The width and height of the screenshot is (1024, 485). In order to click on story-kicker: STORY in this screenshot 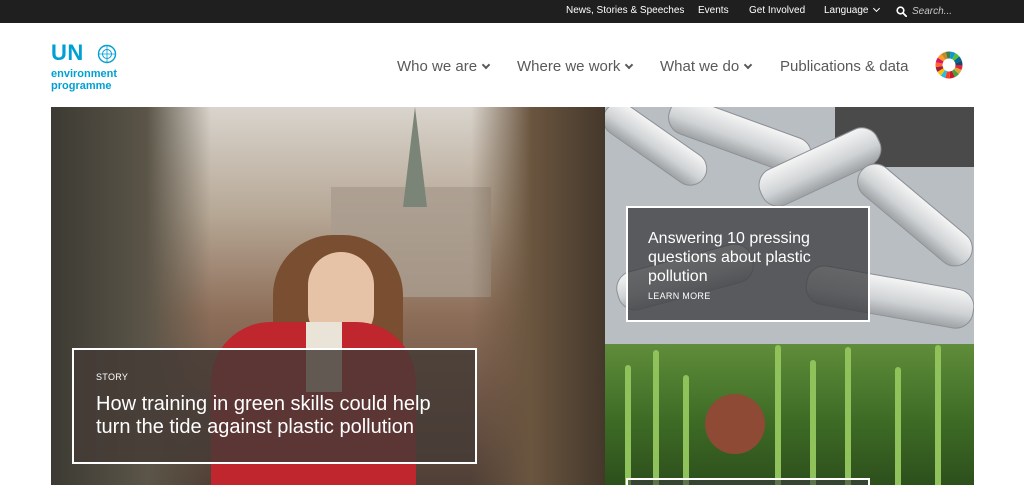, I will do `click(112, 377)`.